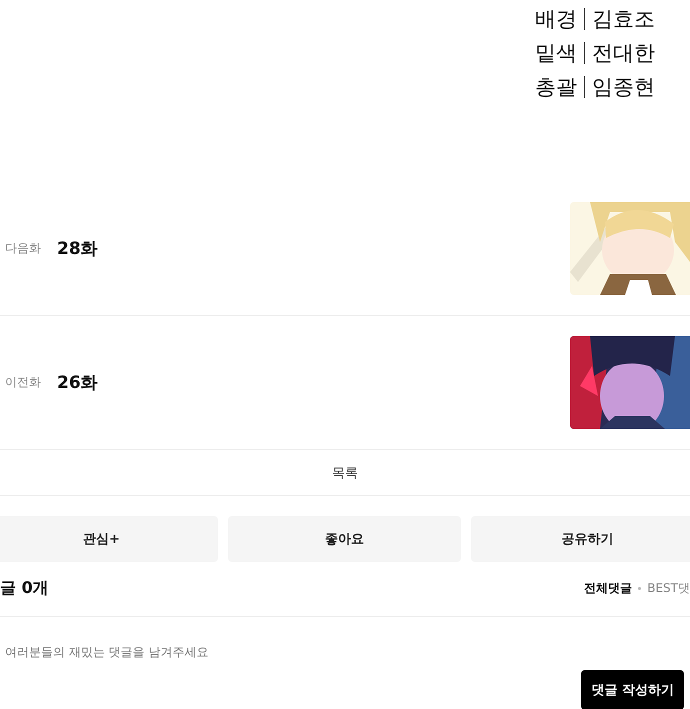  Describe the element at coordinates (623, 19) in the screenshot. I see `credit-name: 김효조` at that location.